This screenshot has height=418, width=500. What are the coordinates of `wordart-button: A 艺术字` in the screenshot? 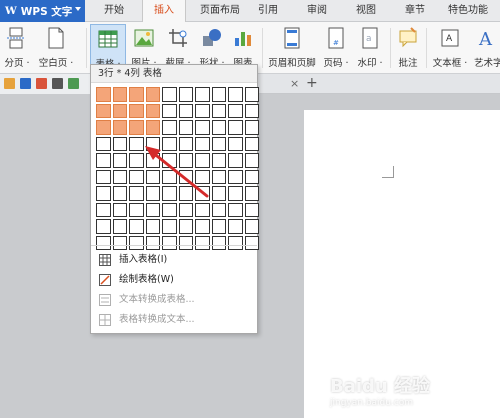 It's located at (487, 48).